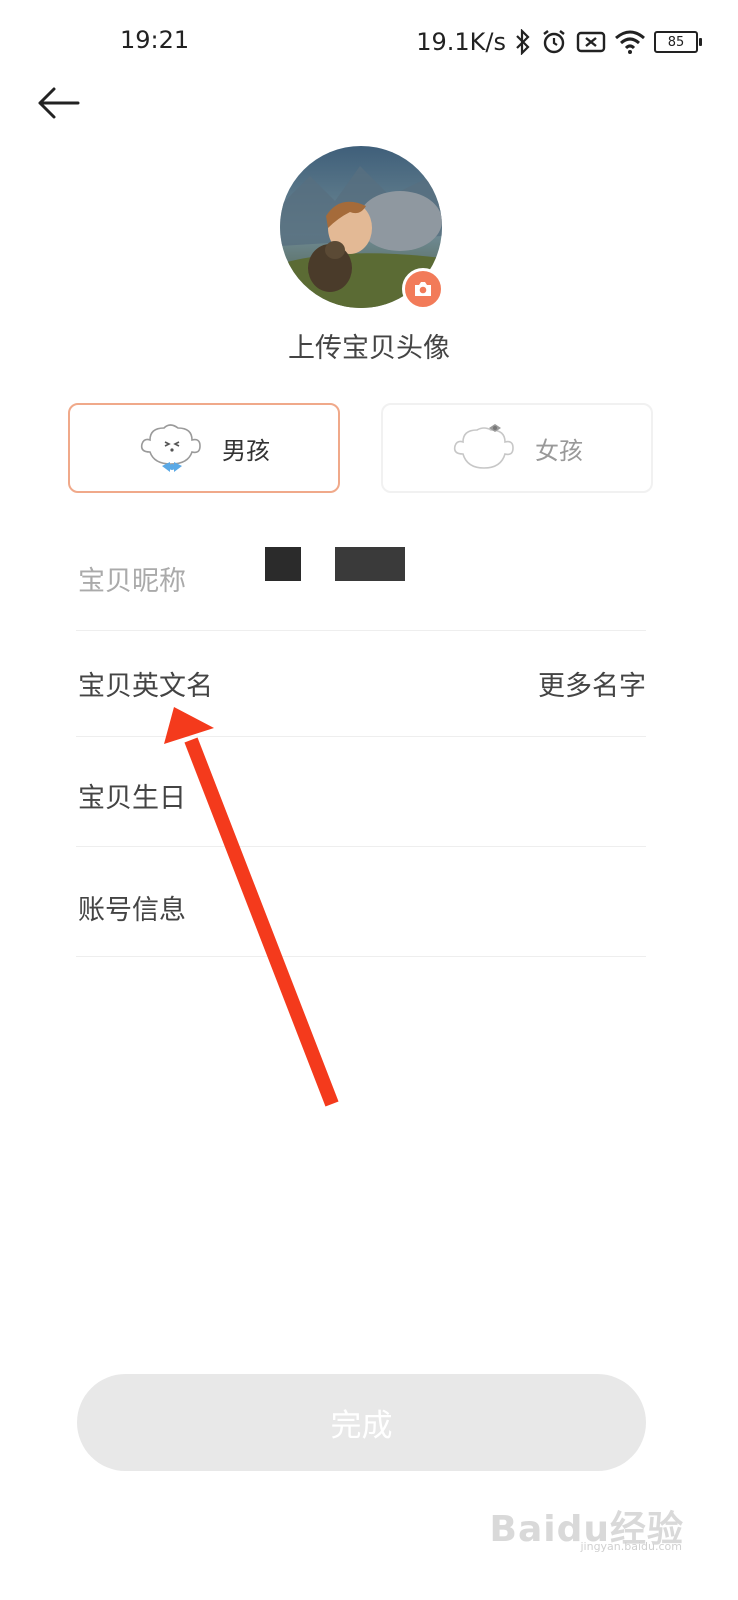  Describe the element at coordinates (246, 450) in the screenshot. I see `boy-label: 男孩` at that location.